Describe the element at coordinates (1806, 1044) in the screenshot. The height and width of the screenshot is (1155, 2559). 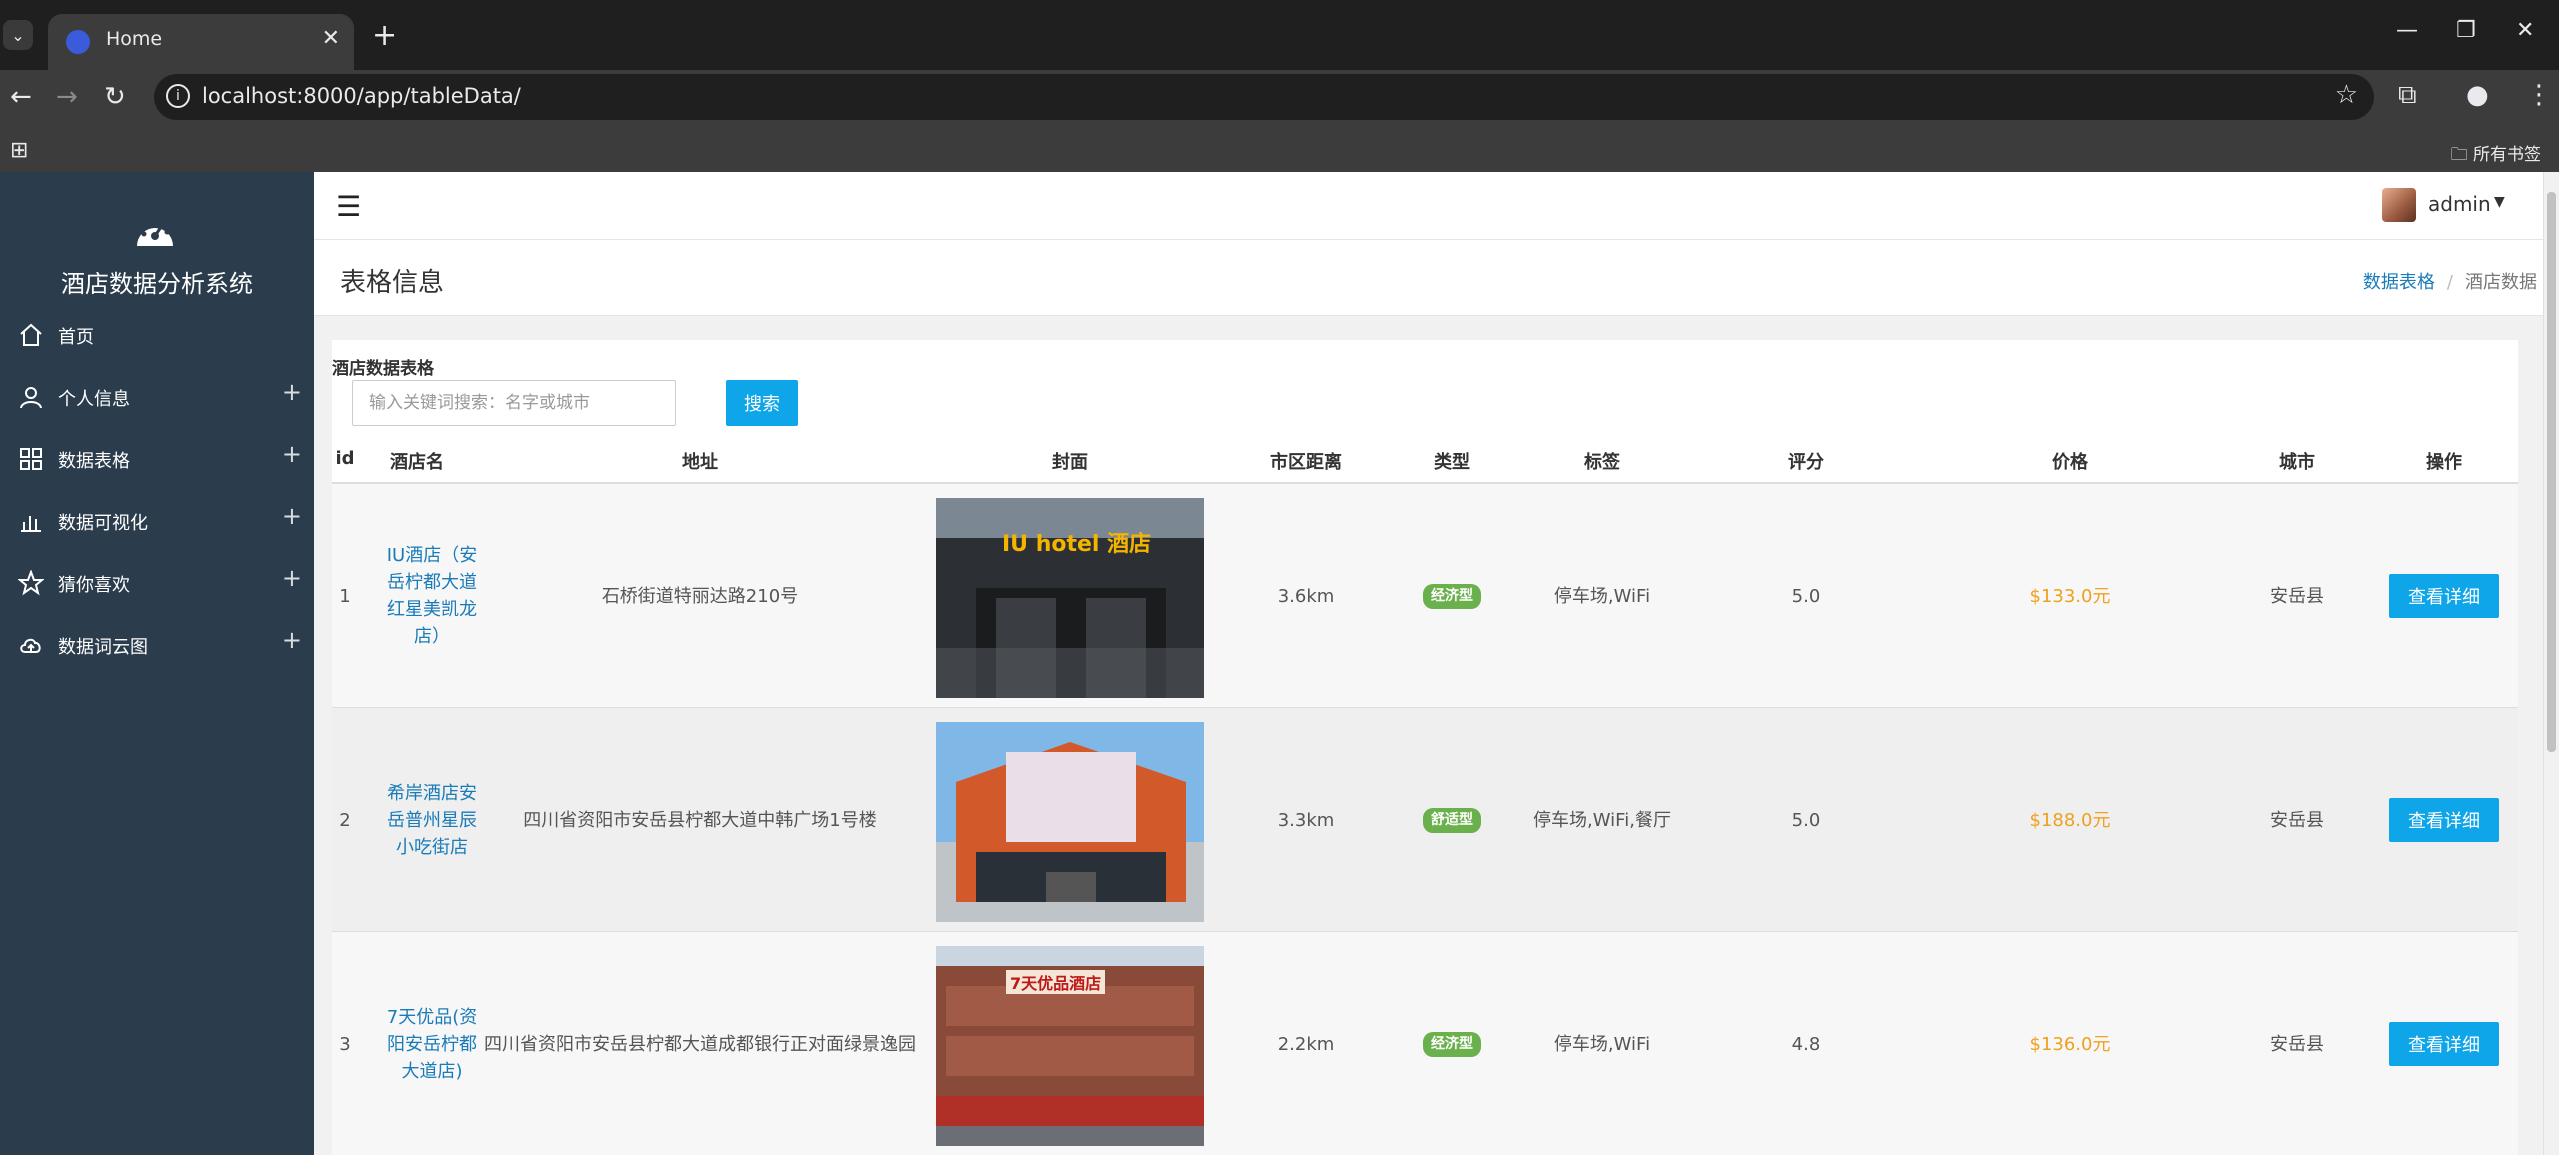
I see `cell-score: 4.8` at that location.